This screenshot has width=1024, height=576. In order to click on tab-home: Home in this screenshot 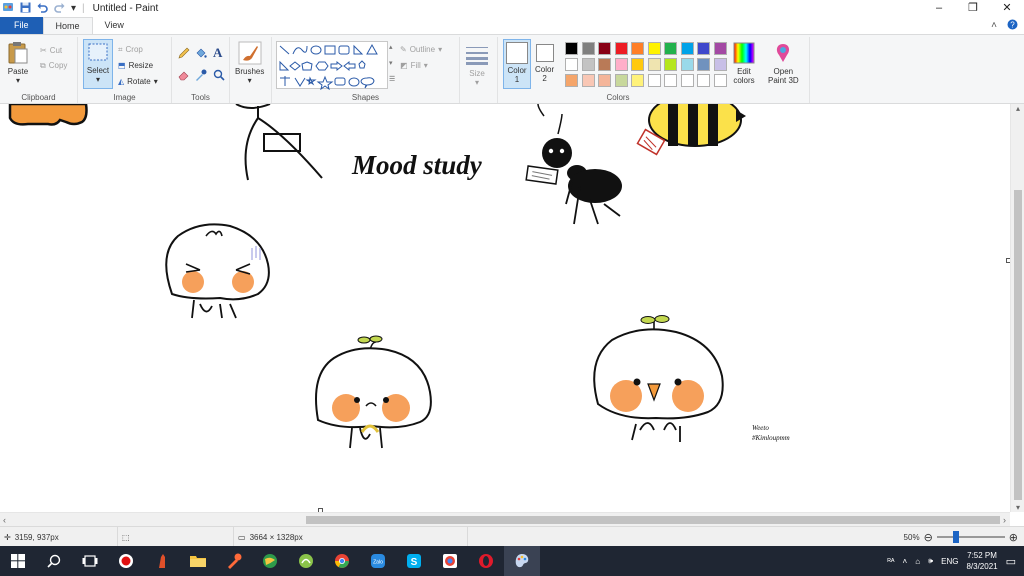, I will do `click(67, 25)`.